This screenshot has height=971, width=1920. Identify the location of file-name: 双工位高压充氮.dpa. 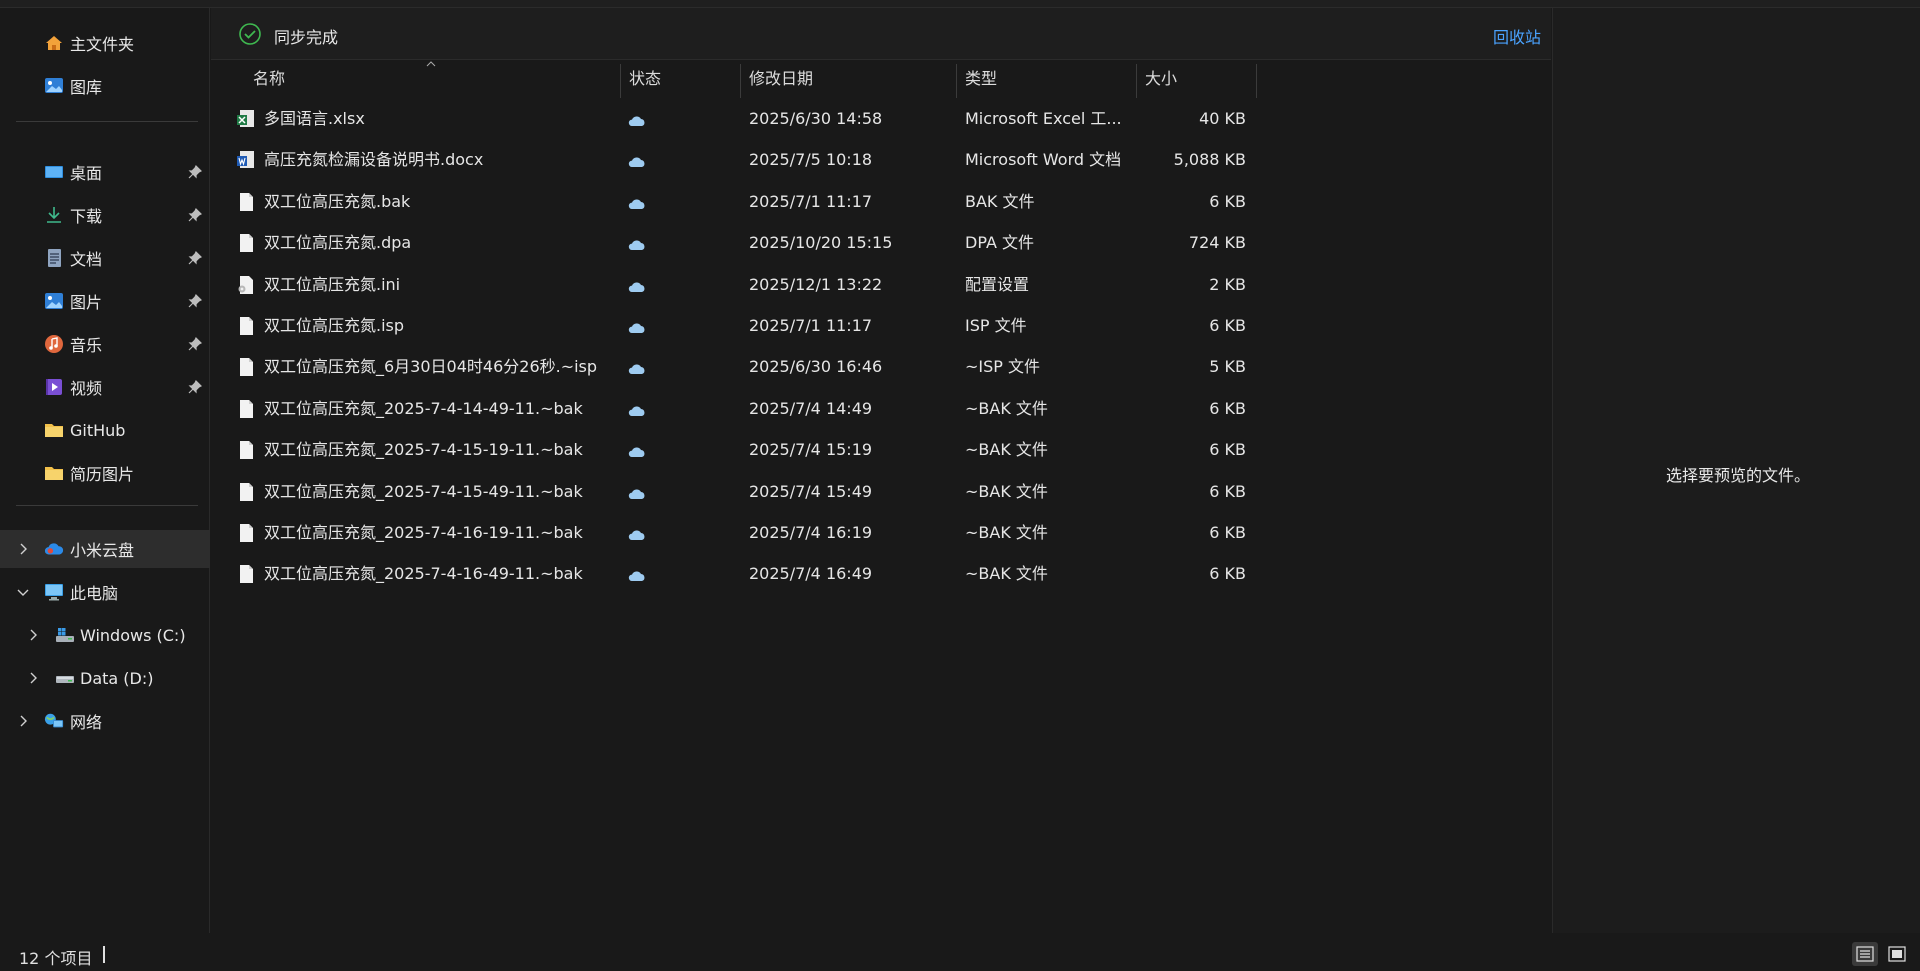
(338, 243).